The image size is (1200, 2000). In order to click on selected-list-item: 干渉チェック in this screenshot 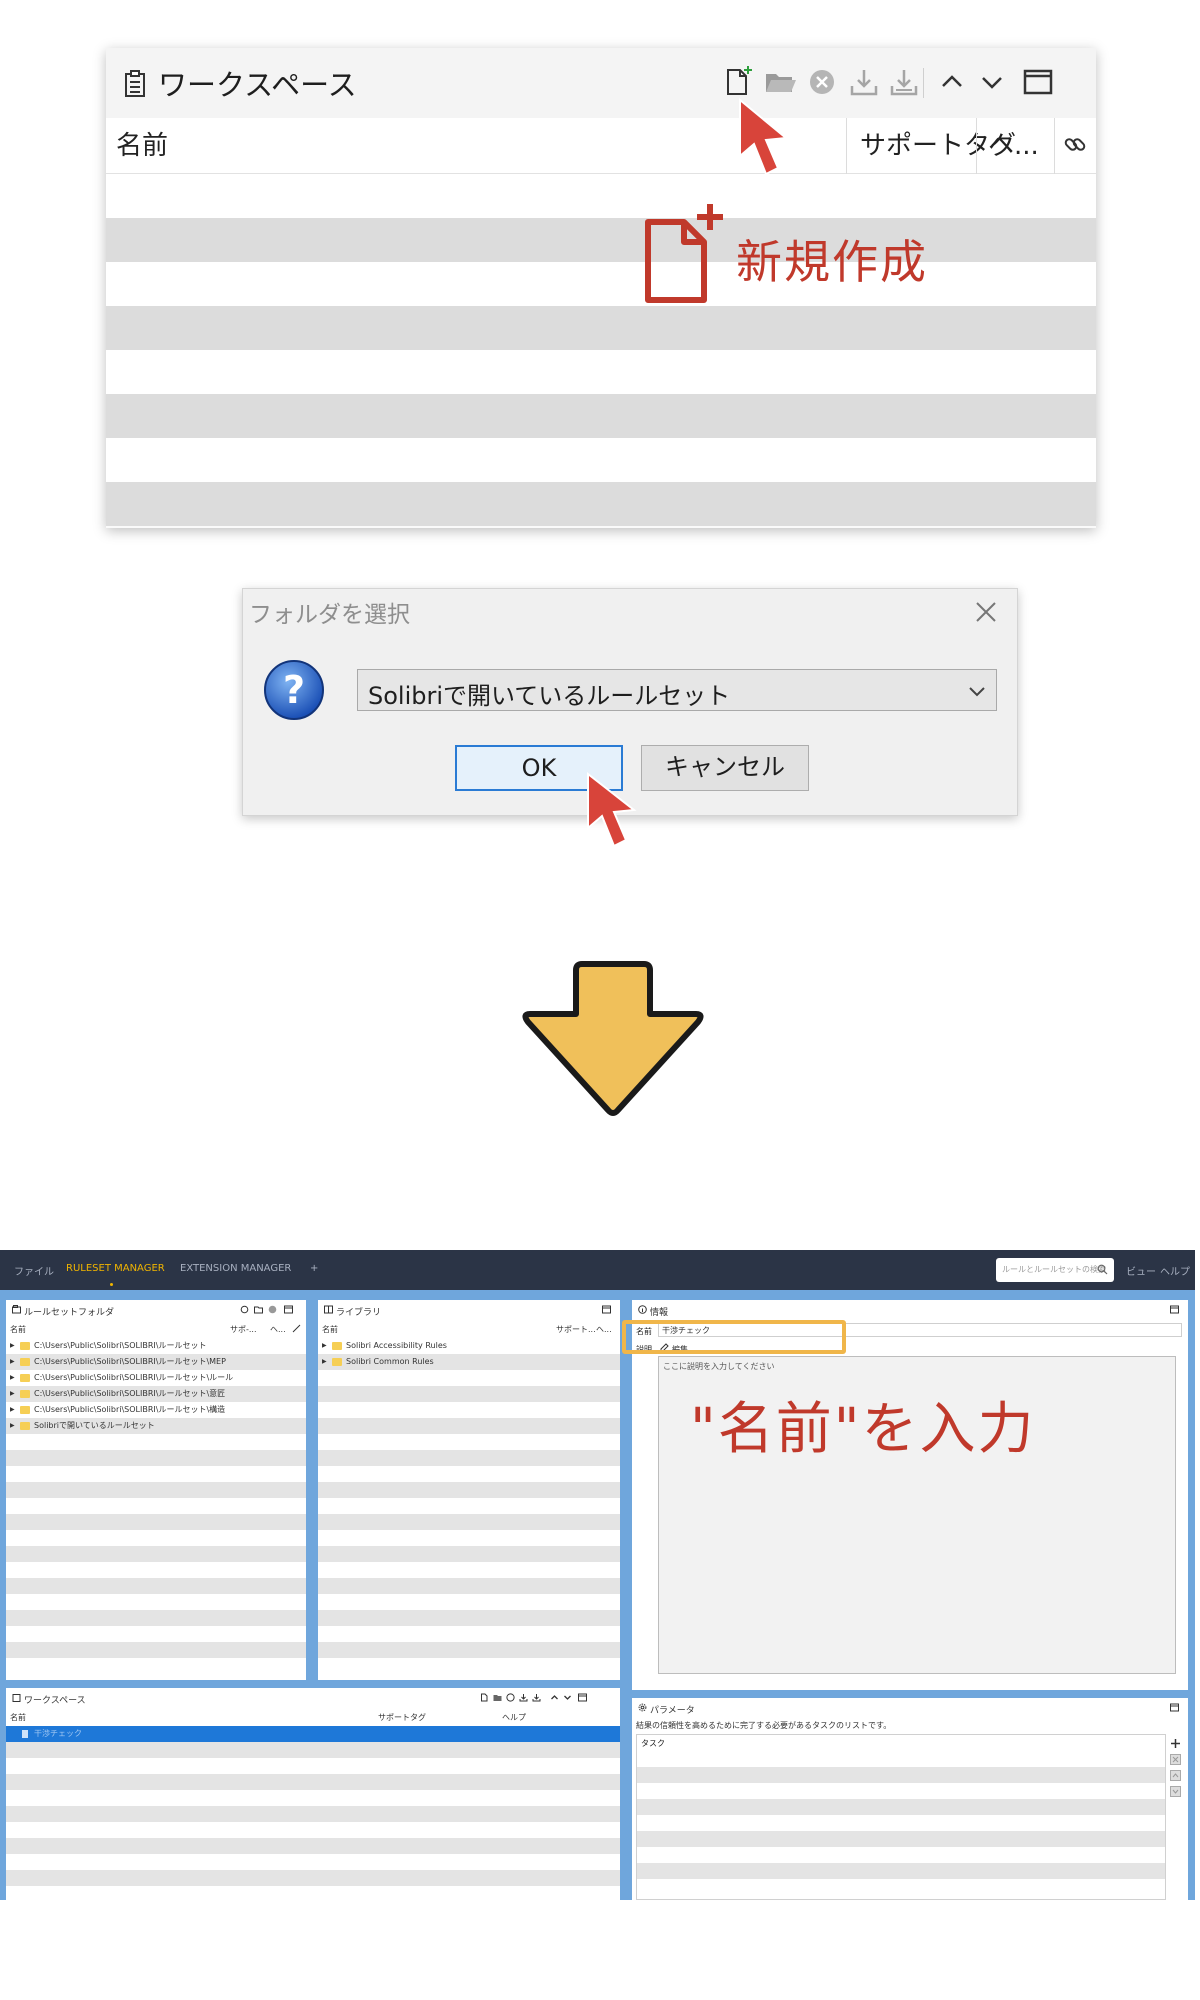, I will do `click(313, 1734)`.